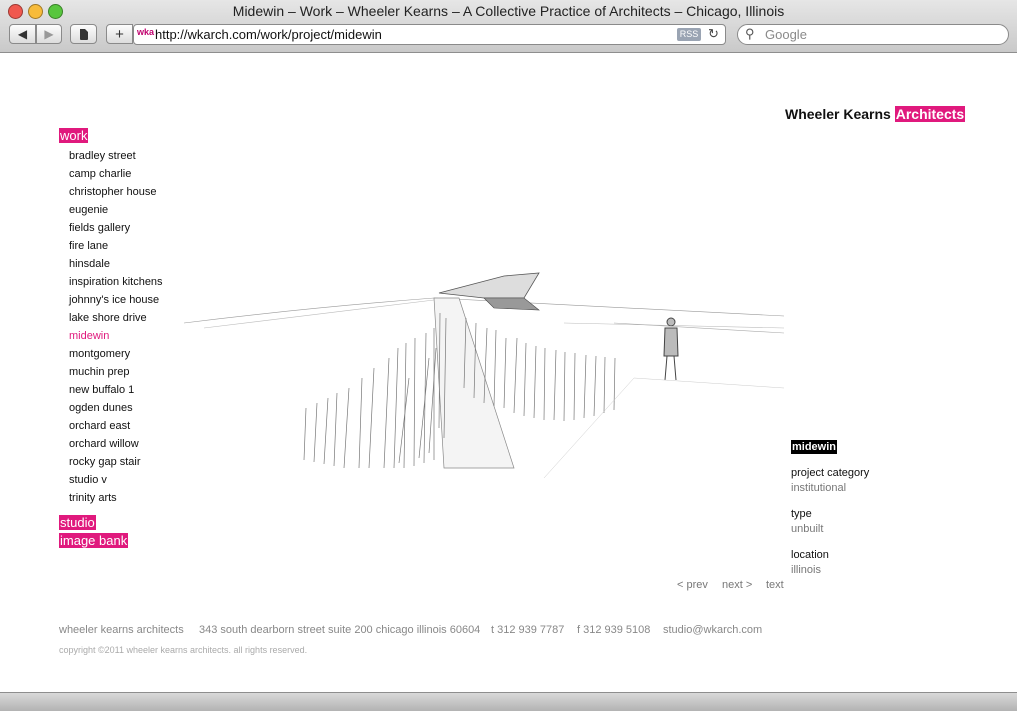  I want to click on plus-icon: +, so click(119, 34).